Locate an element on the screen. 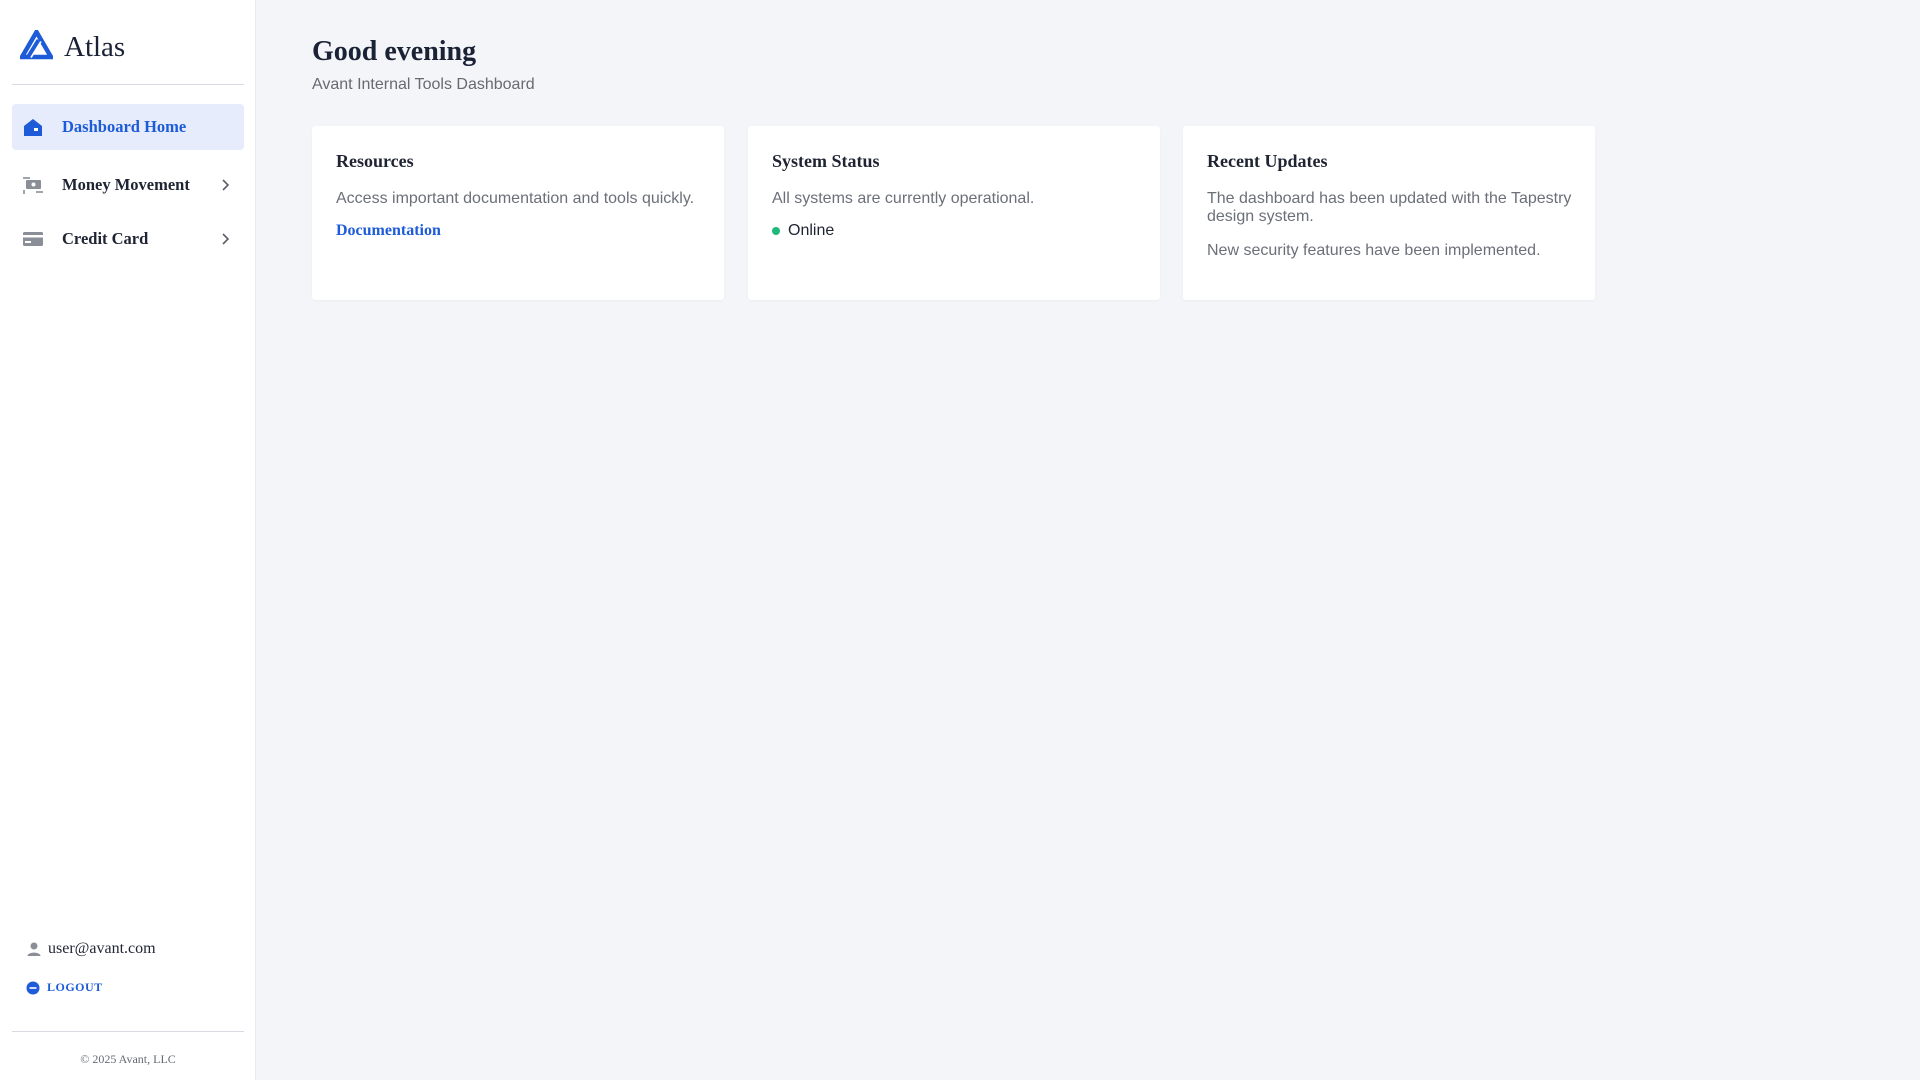 The height and width of the screenshot is (1080, 1920). user-info: user@avant.com is located at coordinates (91, 949).